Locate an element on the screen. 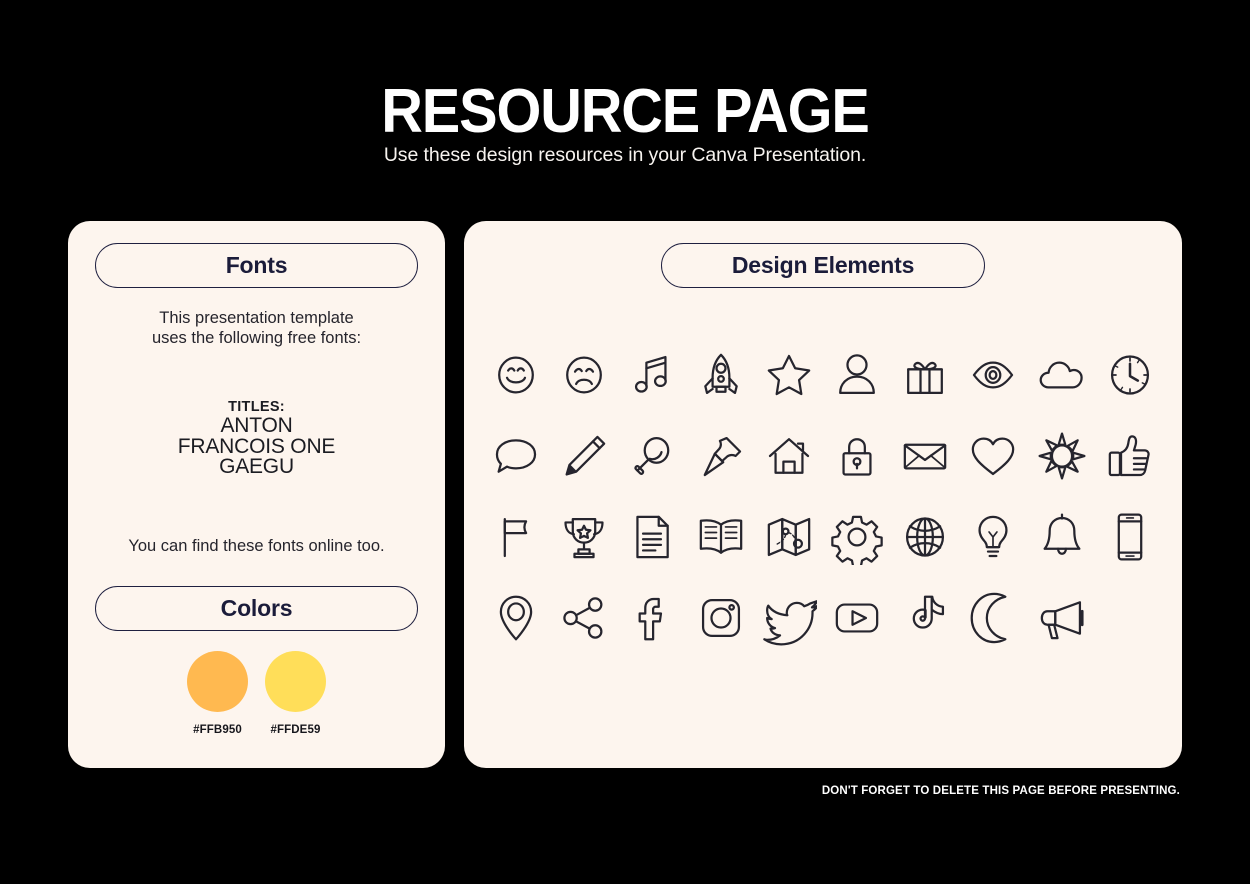 Image resolution: width=1250 pixels, height=884 pixels. fonts-outro-text: You can find these fonts online too. is located at coordinates (256, 546).